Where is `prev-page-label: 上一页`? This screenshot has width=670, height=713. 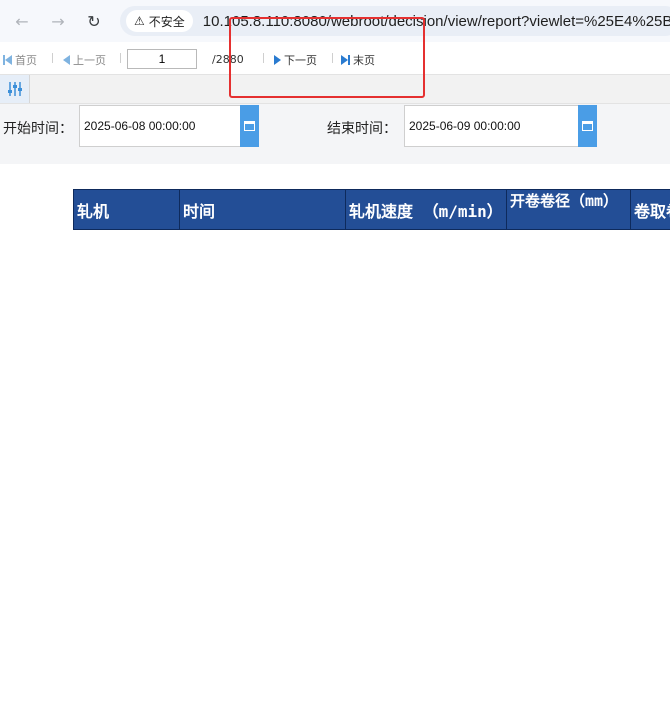
prev-page-label: 上一页 is located at coordinates (89, 60).